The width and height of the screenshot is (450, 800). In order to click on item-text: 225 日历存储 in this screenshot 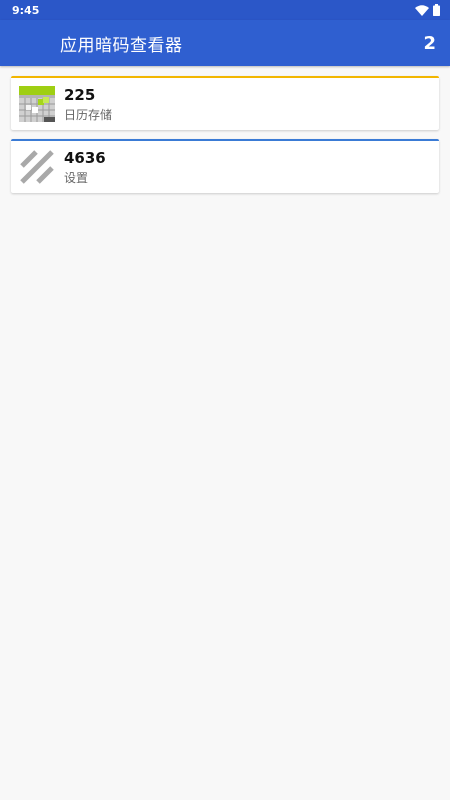, I will do `click(88, 104)`.